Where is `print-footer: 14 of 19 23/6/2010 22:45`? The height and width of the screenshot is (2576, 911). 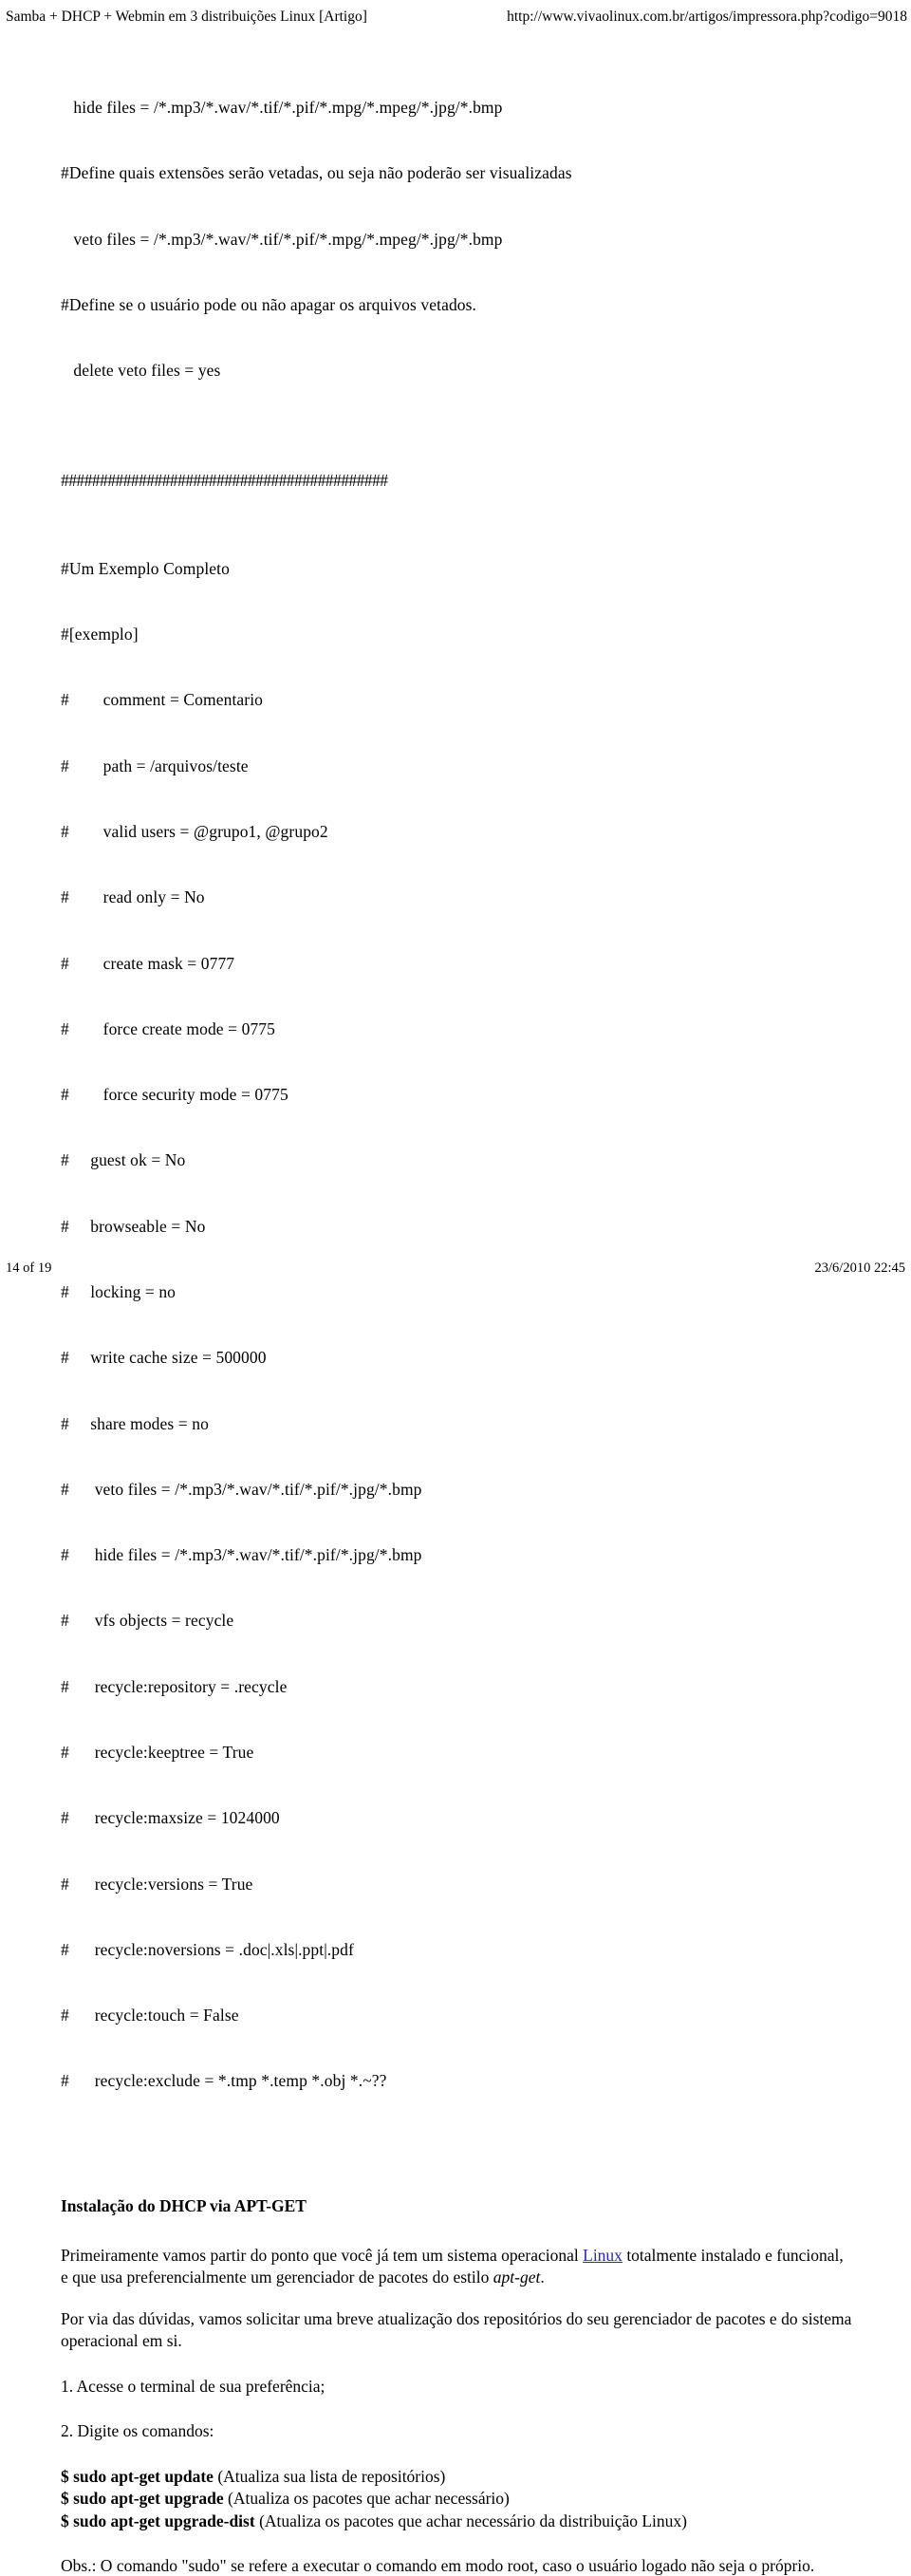
print-footer: 14 of 19 23/6/2010 22:45 is located at coordinates (455, 1270).